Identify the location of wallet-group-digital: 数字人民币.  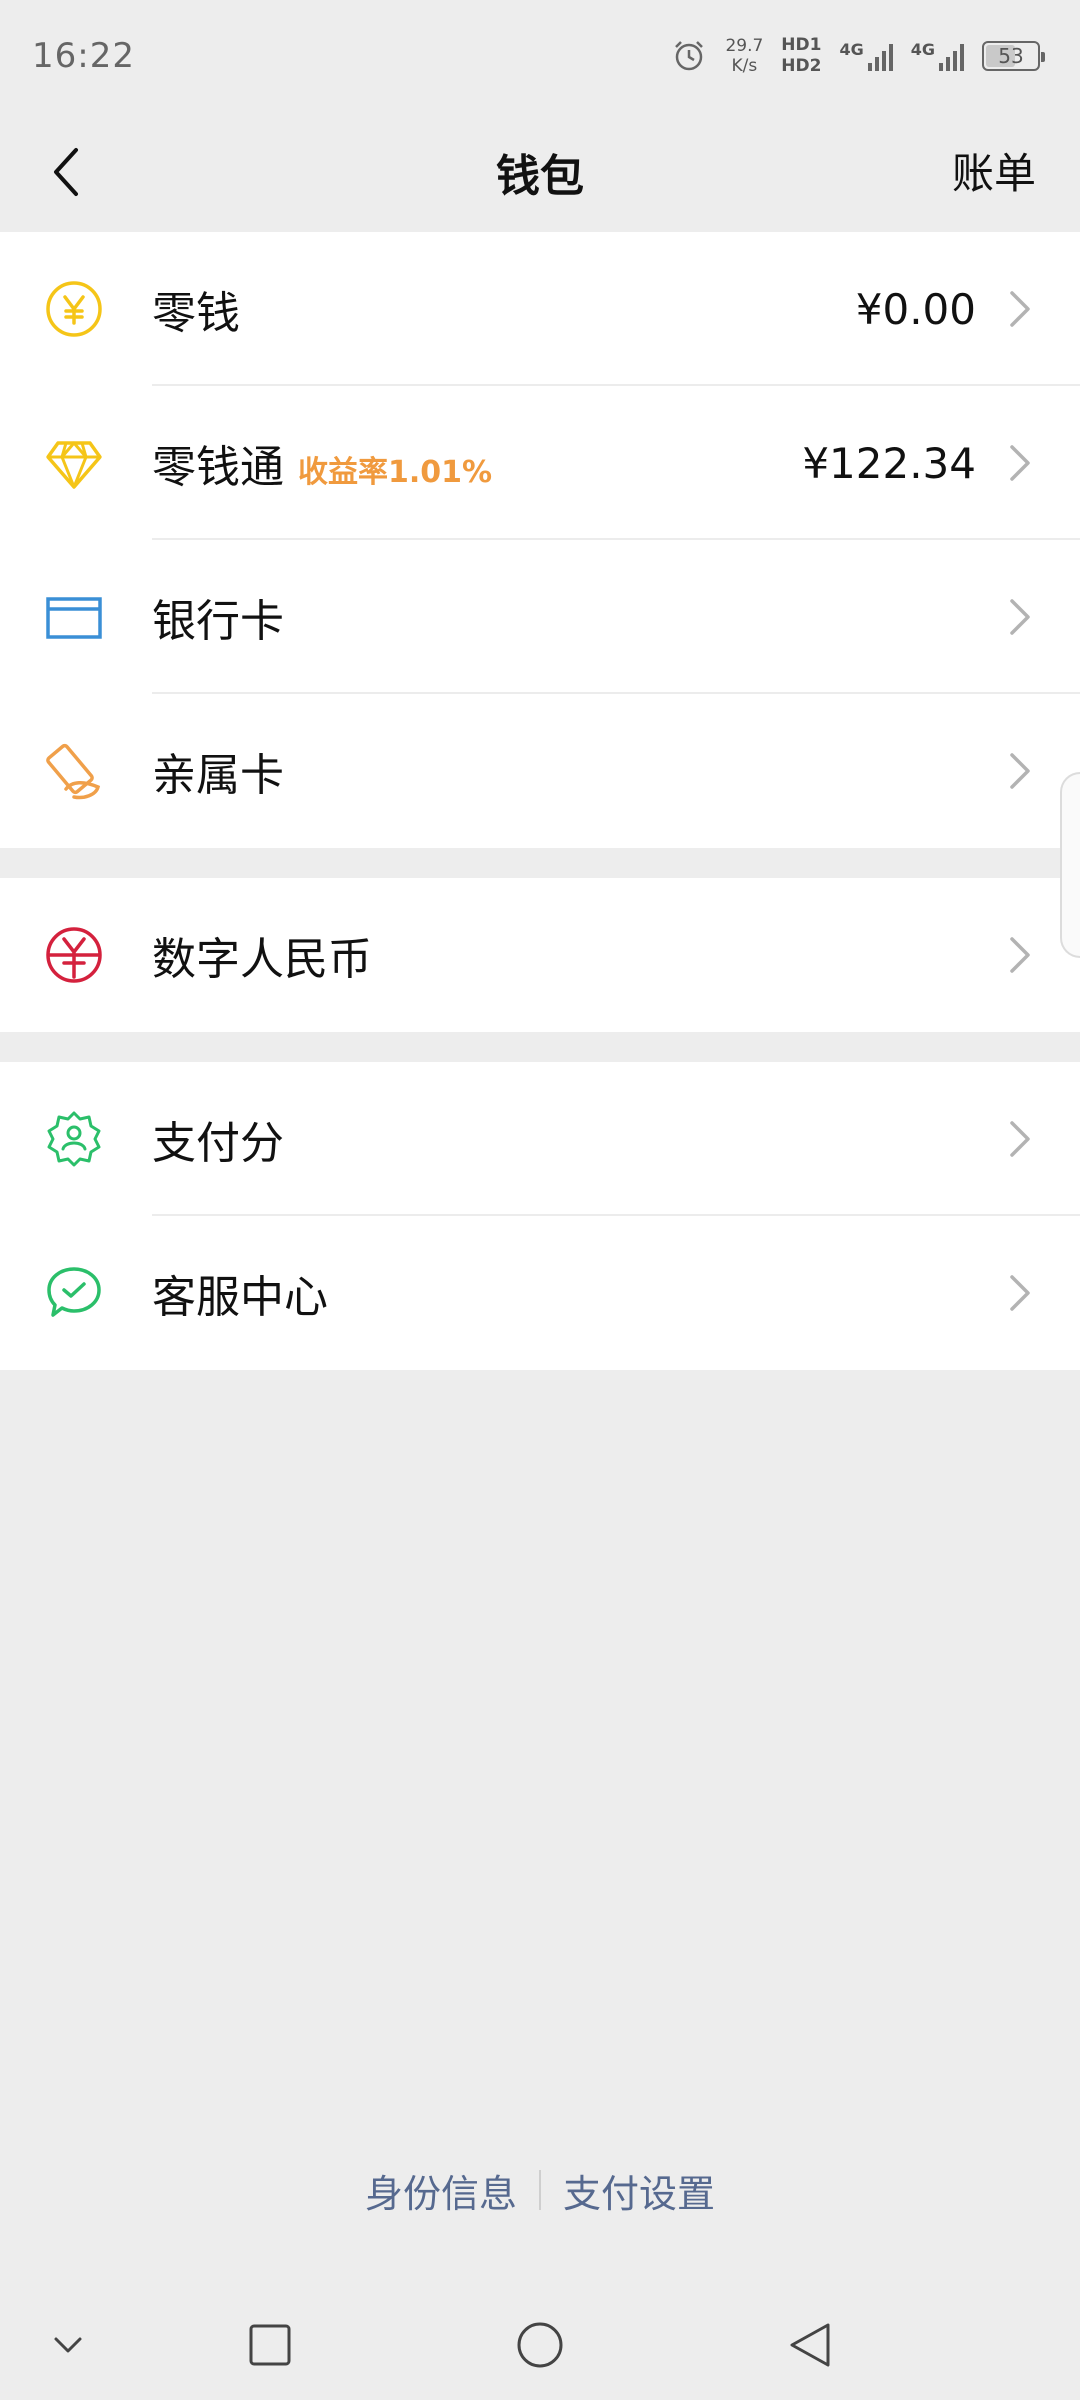
(540, 955).